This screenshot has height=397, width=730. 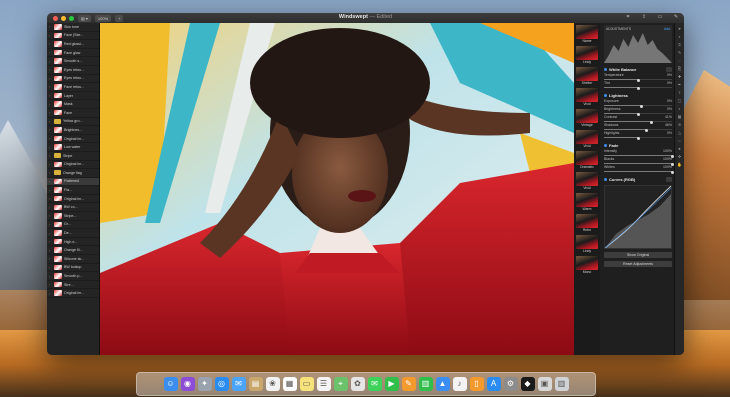 I want to click on add-layer-button: +, so click(x=119, y=18).